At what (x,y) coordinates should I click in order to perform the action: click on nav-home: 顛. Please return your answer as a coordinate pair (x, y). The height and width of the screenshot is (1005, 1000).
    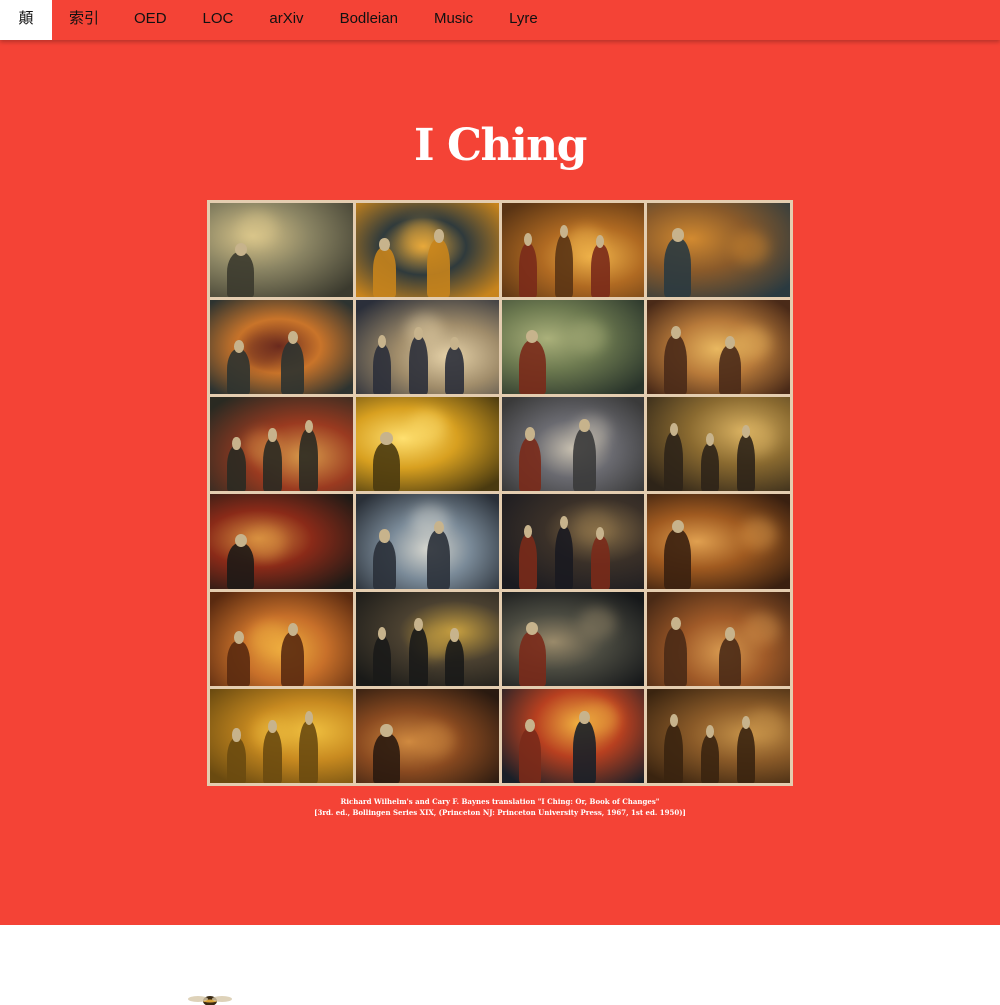
    Looking at the image, I should click on (26, 20).